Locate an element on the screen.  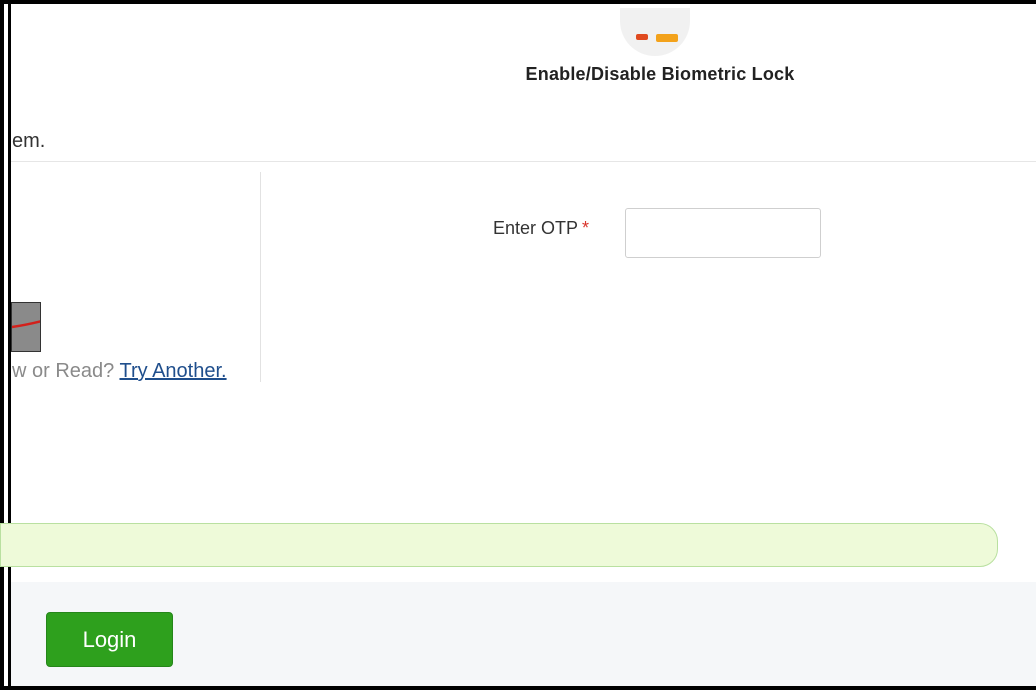
required-marker: * is located at coordinates (586, 228).